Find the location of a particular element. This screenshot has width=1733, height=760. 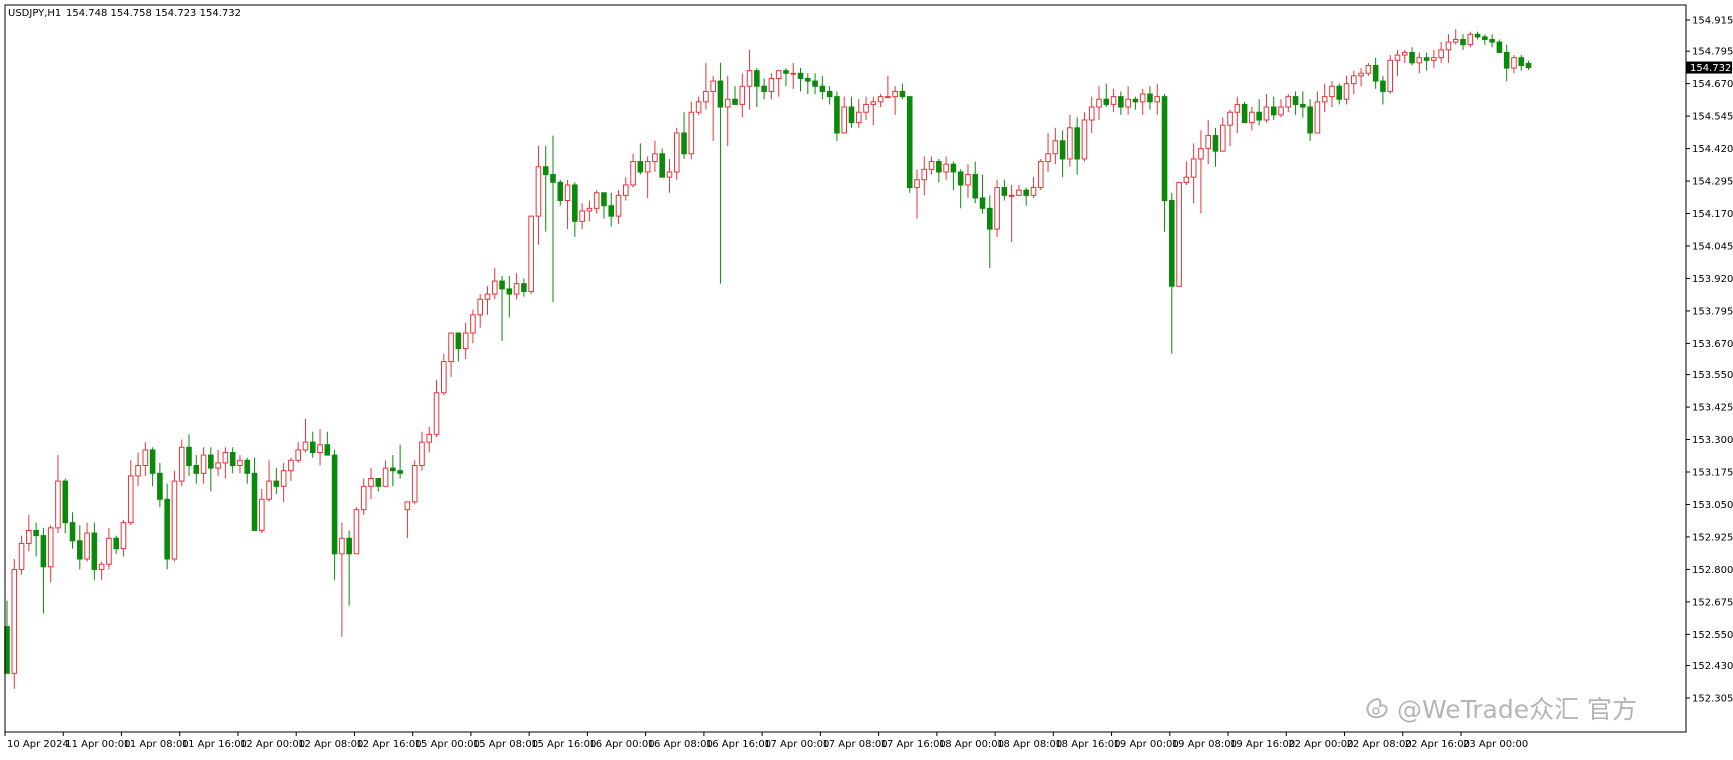

y-tick-label: 153.920 is located at coordinates (1712, 279).